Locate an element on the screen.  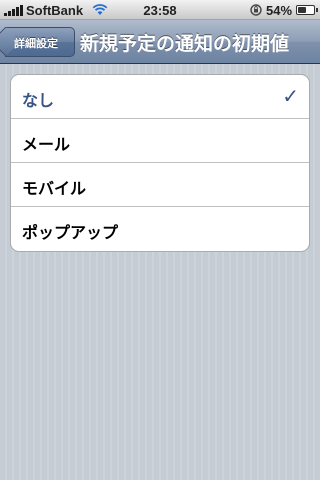
back-button: 詳細設定 is located at coordinates (37, 41).